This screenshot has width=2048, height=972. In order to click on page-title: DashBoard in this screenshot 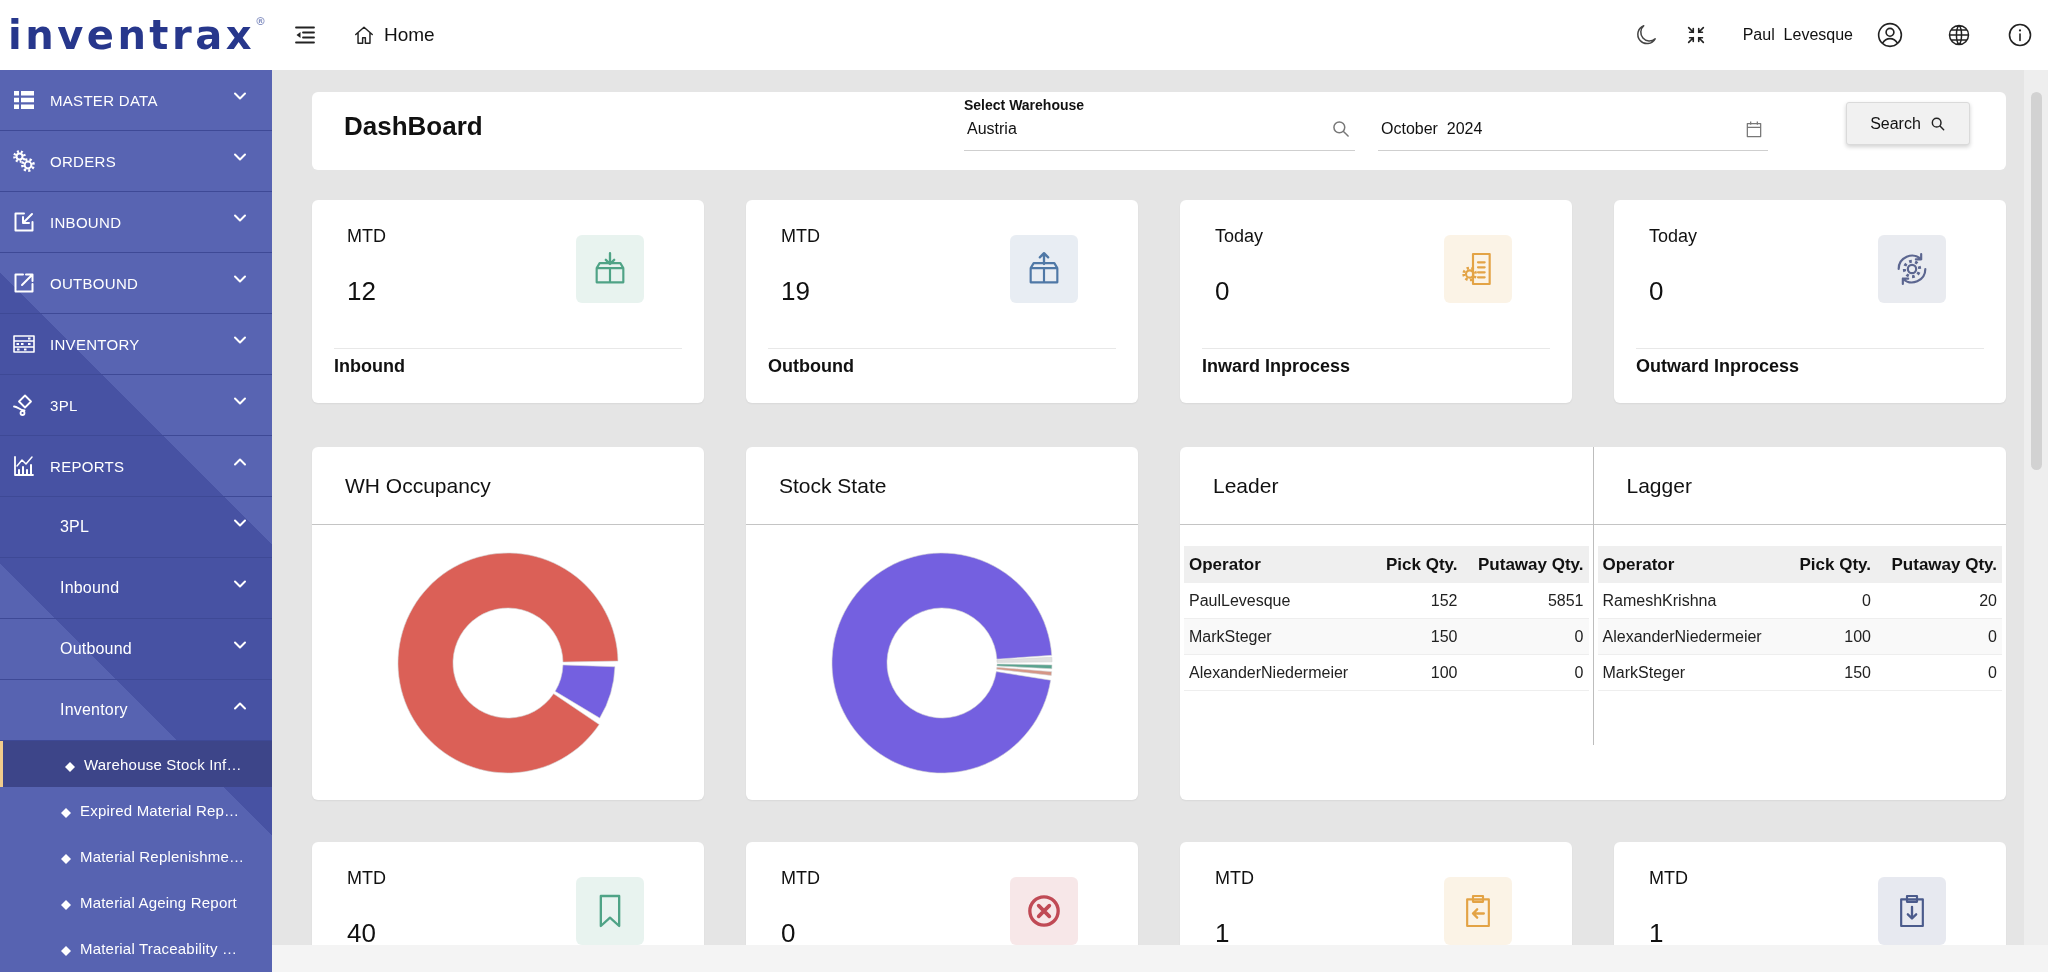, I will do `click(414, 126)`.